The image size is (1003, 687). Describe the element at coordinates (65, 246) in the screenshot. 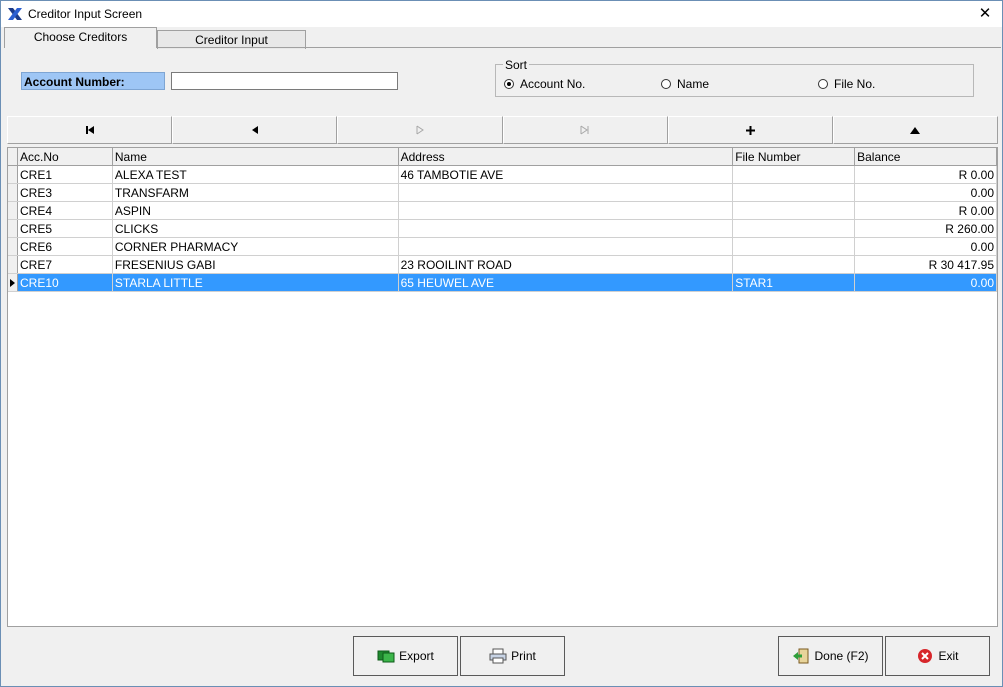

I see `cell-acc-no: CRE6` at that location.